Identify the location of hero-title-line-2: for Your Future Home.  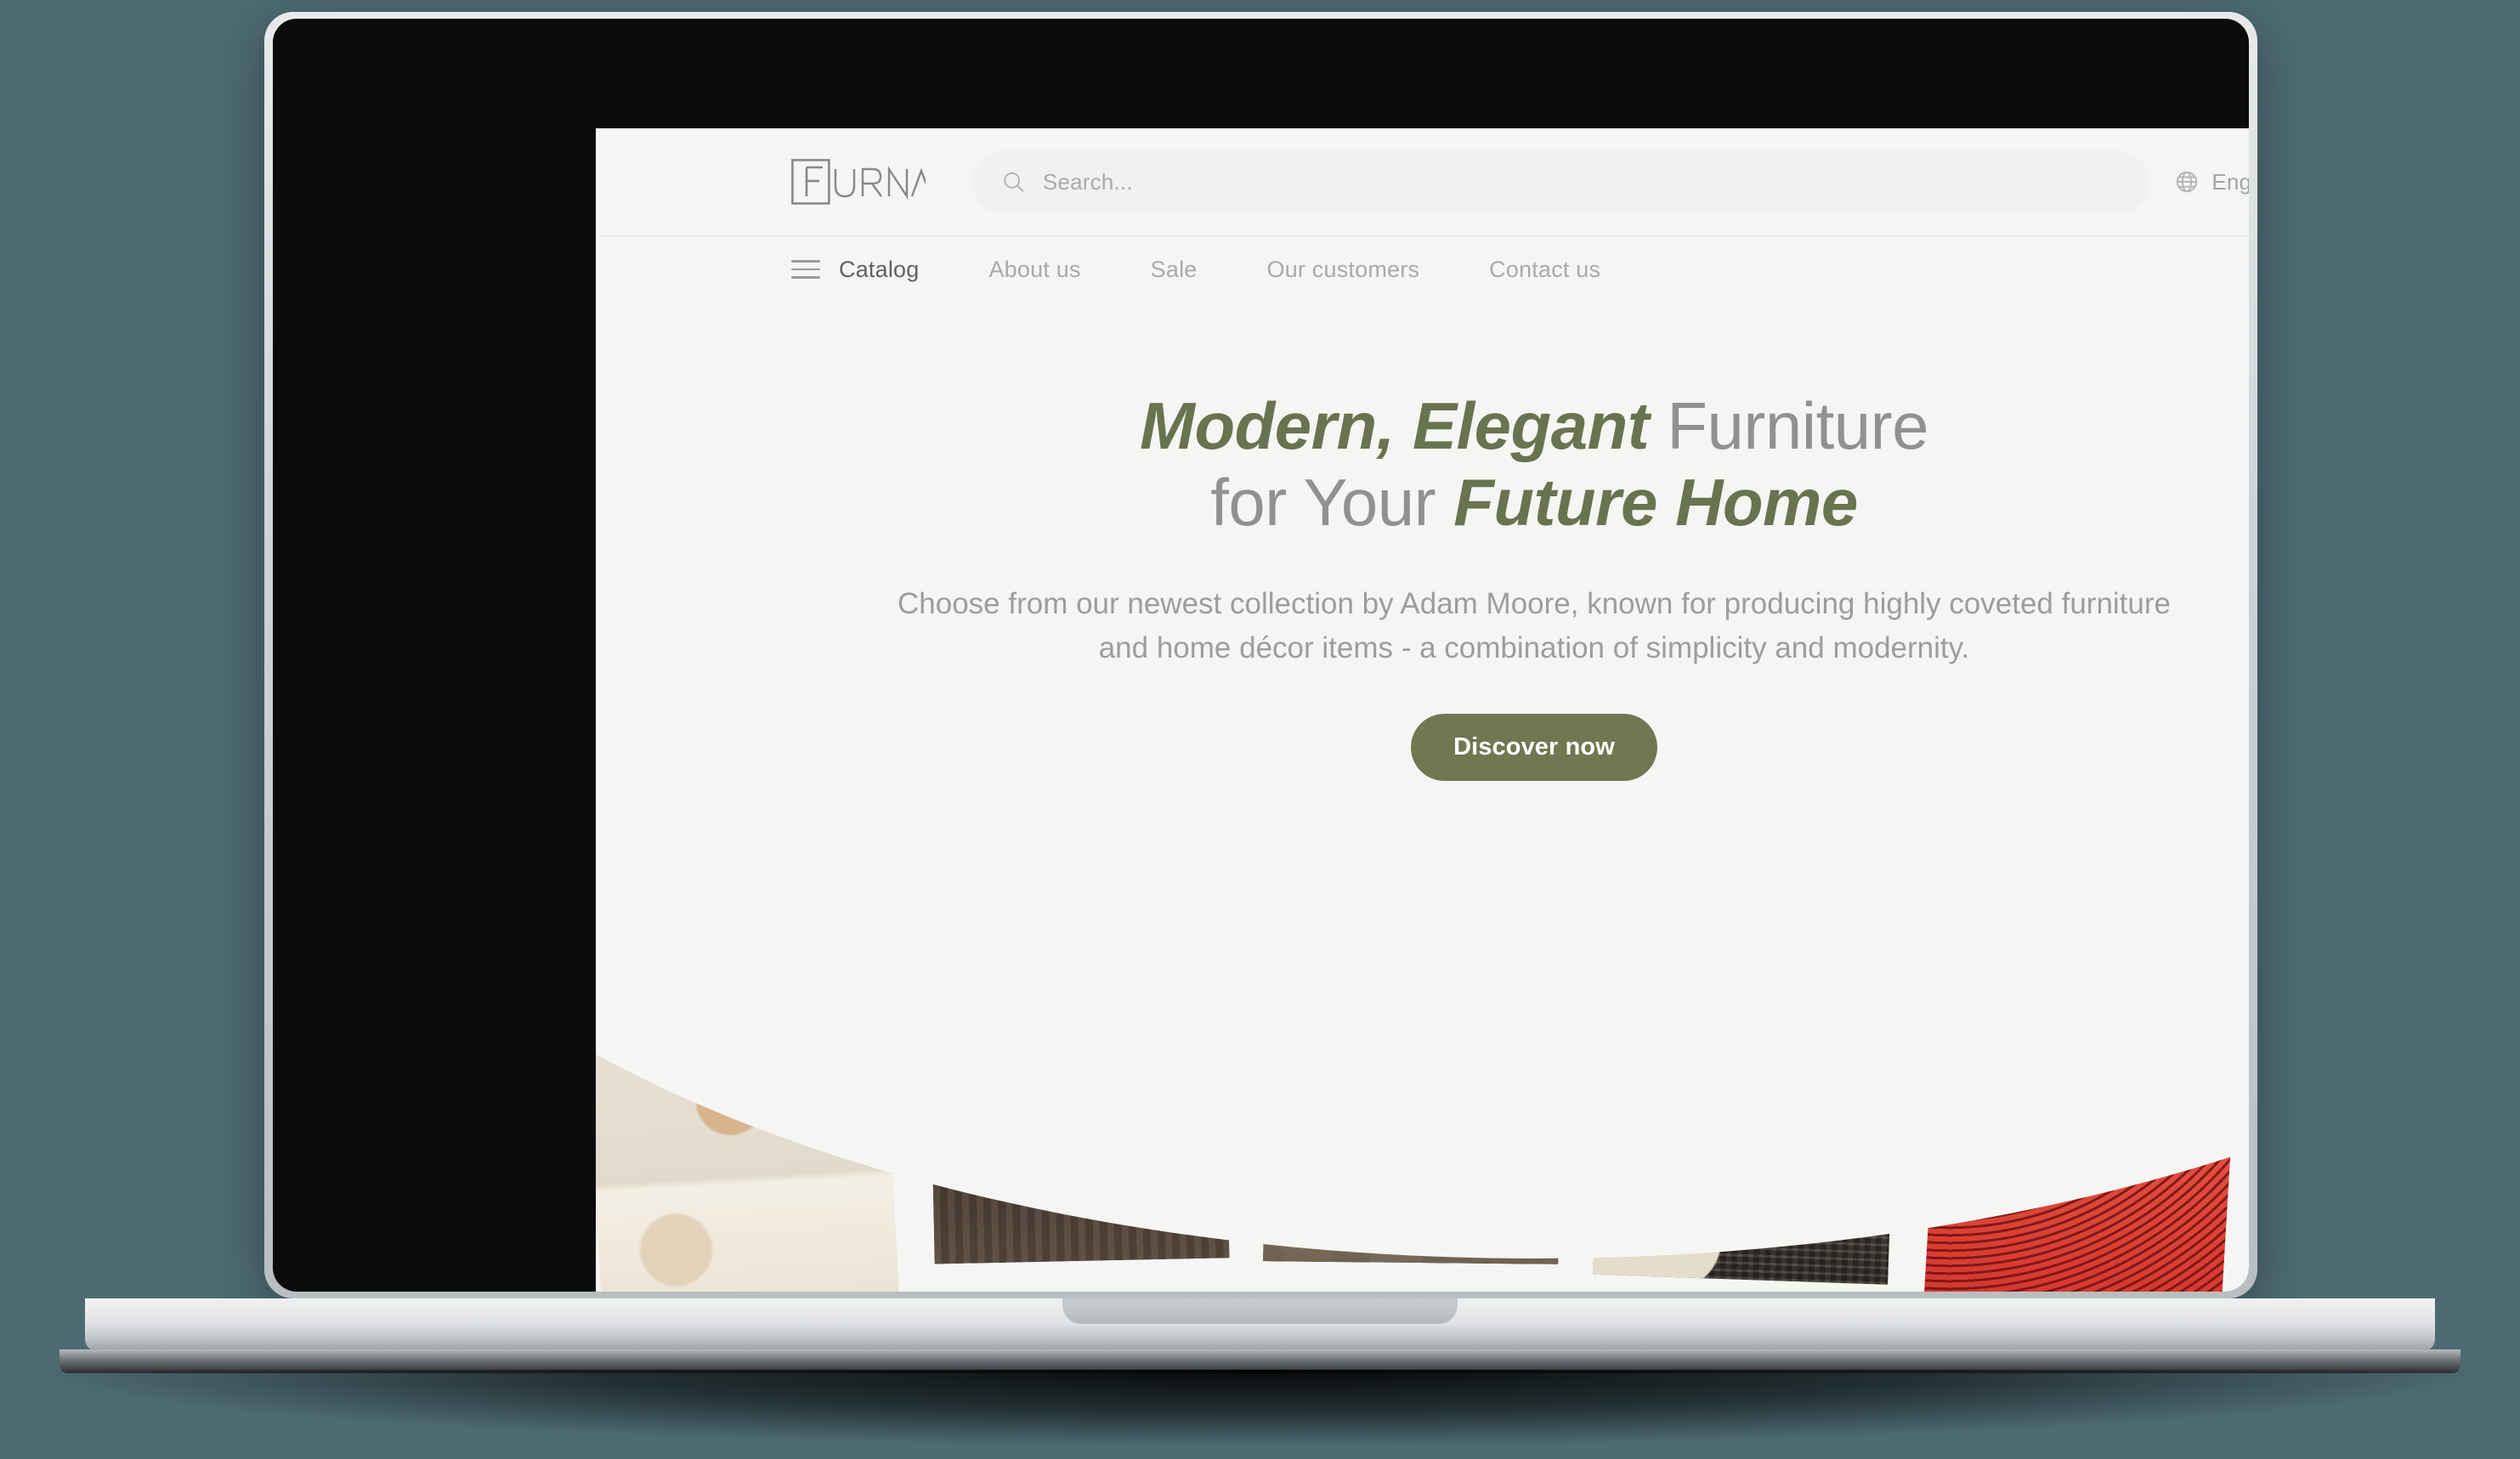
(1422, 502).